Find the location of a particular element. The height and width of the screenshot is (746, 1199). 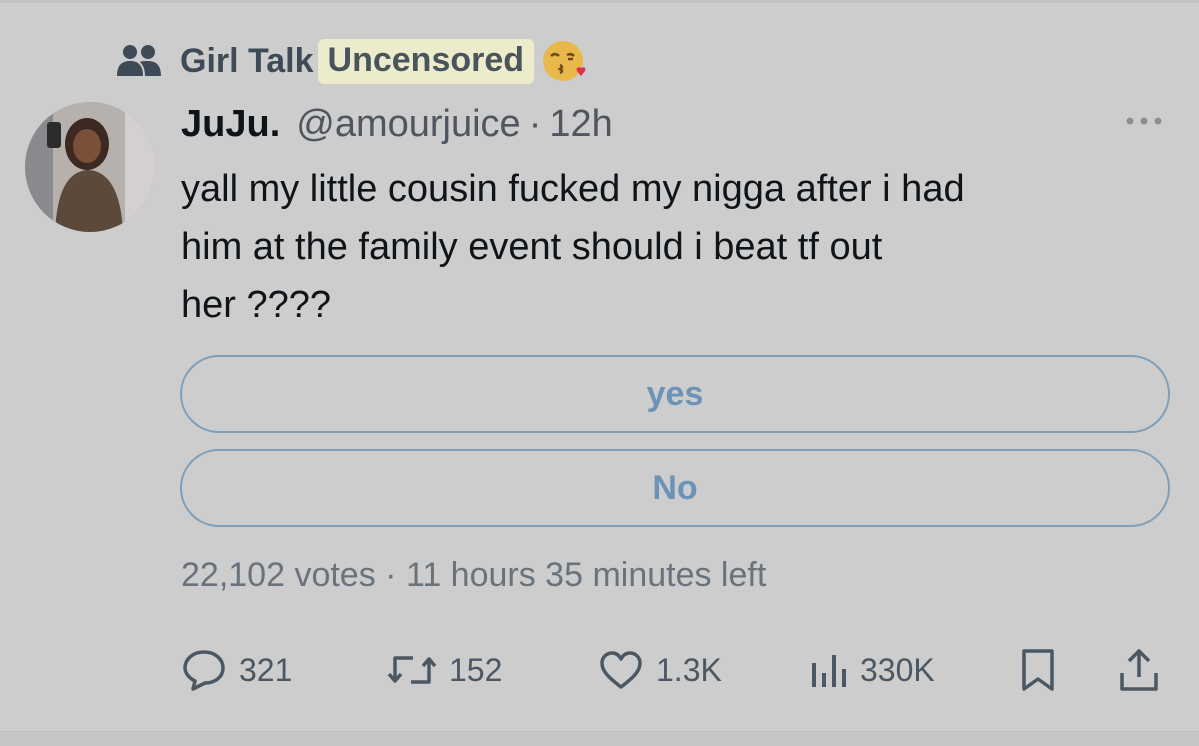

repost-button: 152 is located at coordinates (444, 670).